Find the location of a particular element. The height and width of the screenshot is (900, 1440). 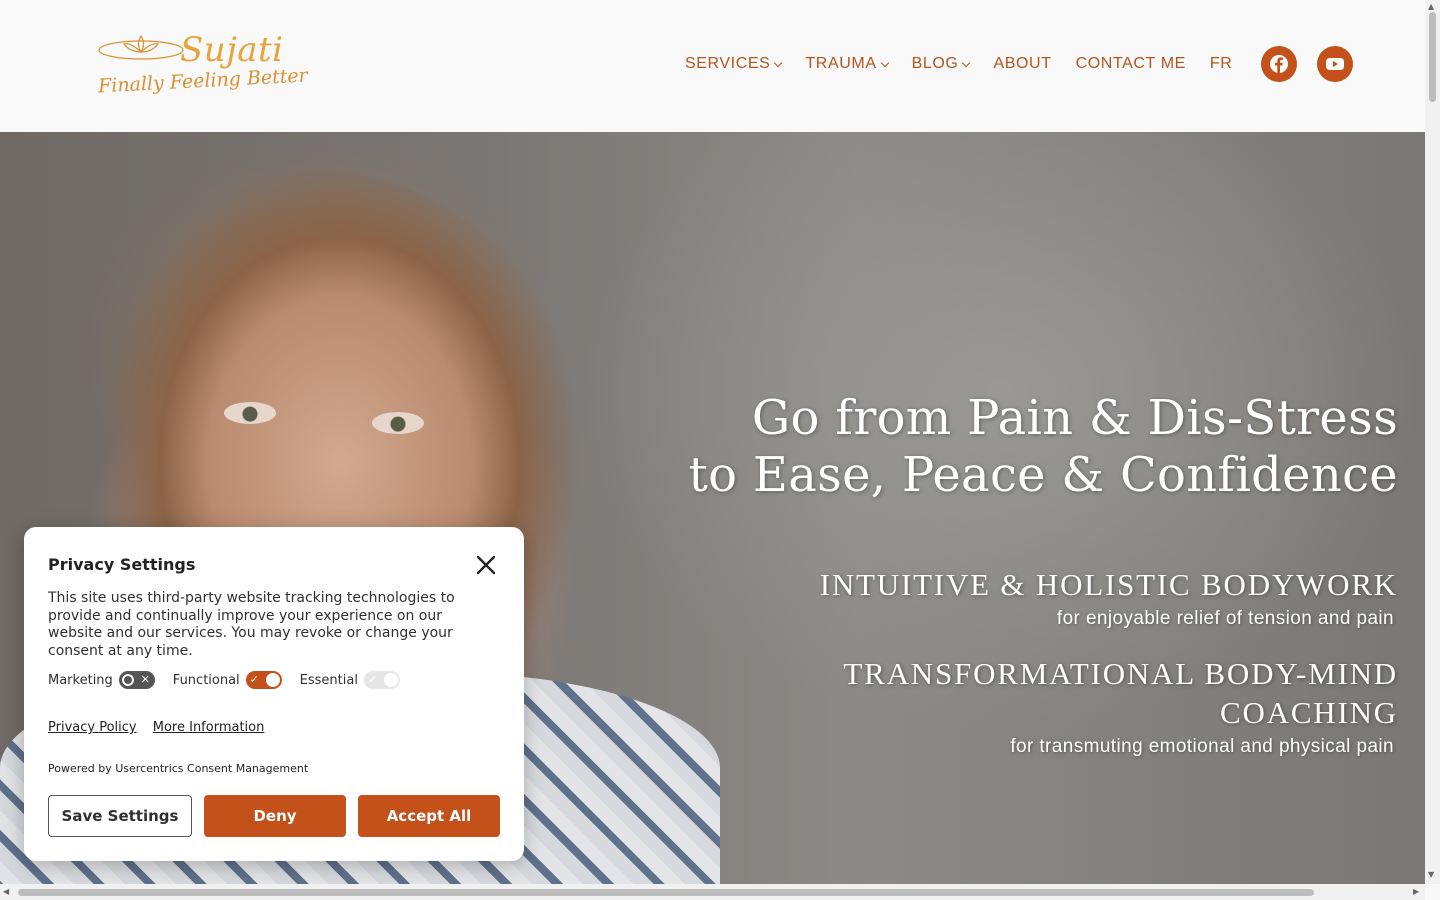

x-icon: ✕ is located at coordinates (145, 679).